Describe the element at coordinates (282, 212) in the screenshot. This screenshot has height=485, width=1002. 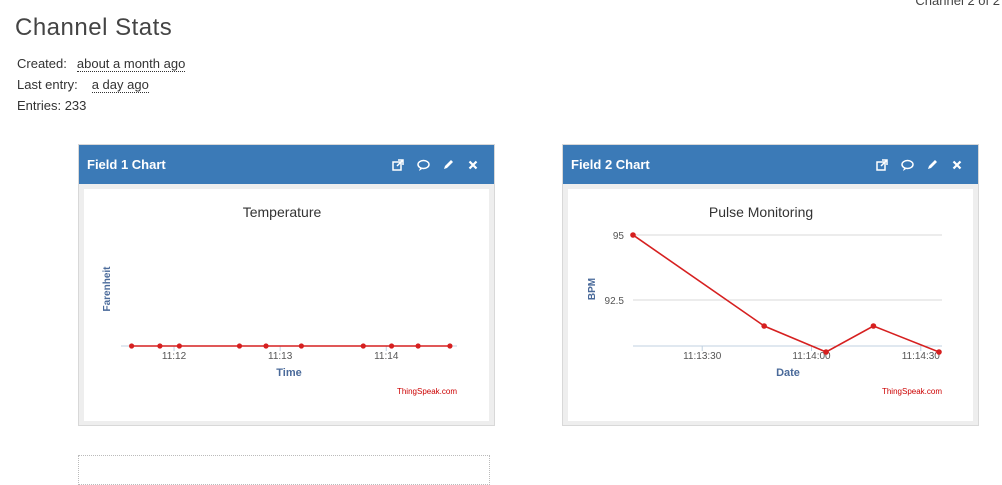
I see `chart-title: Temperature` at that location.